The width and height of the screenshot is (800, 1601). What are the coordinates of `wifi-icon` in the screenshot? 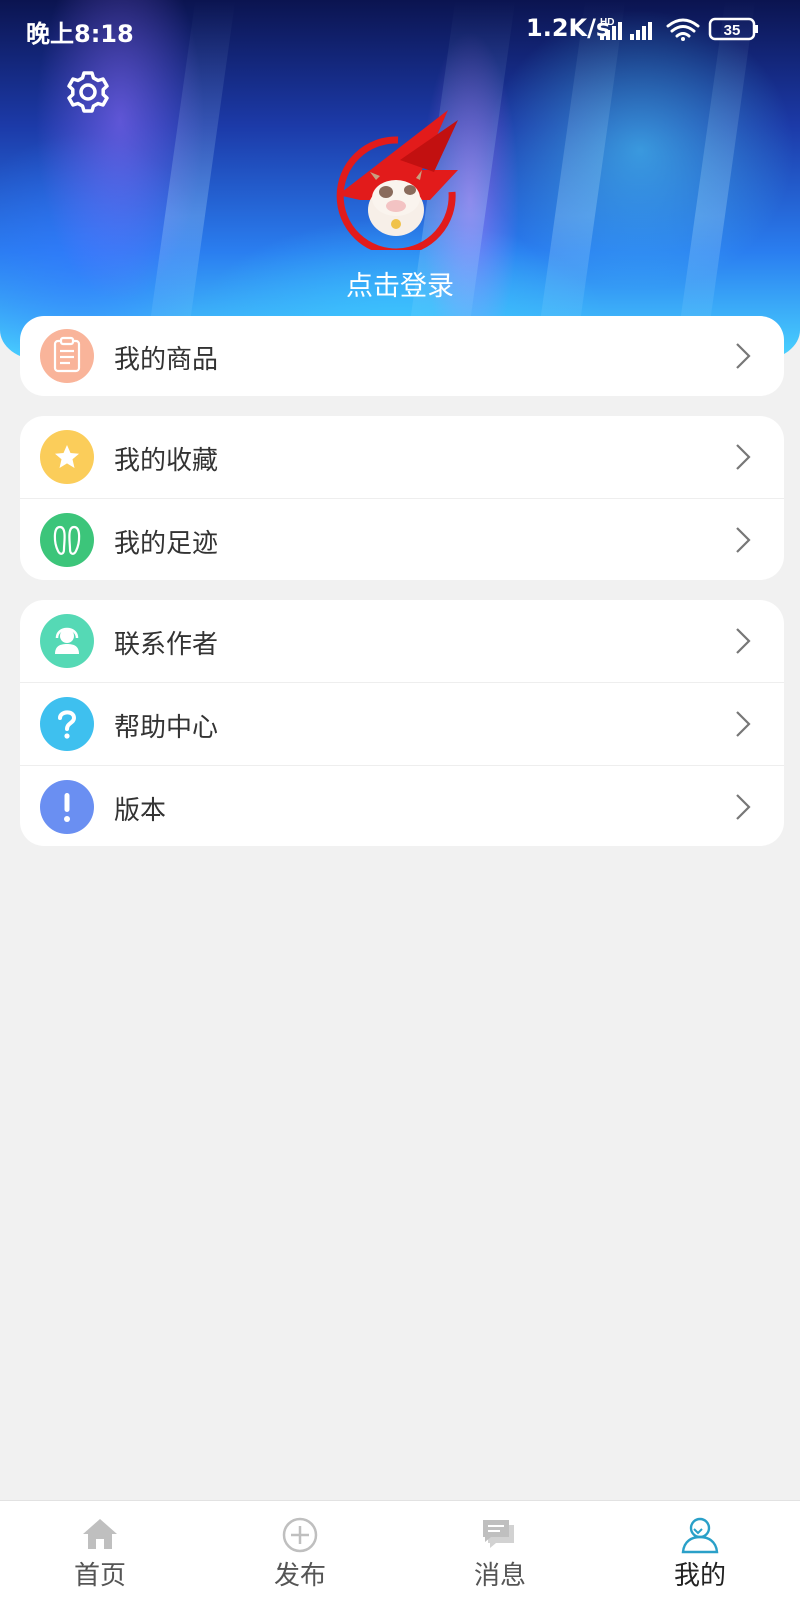 It's located at (683, 29).